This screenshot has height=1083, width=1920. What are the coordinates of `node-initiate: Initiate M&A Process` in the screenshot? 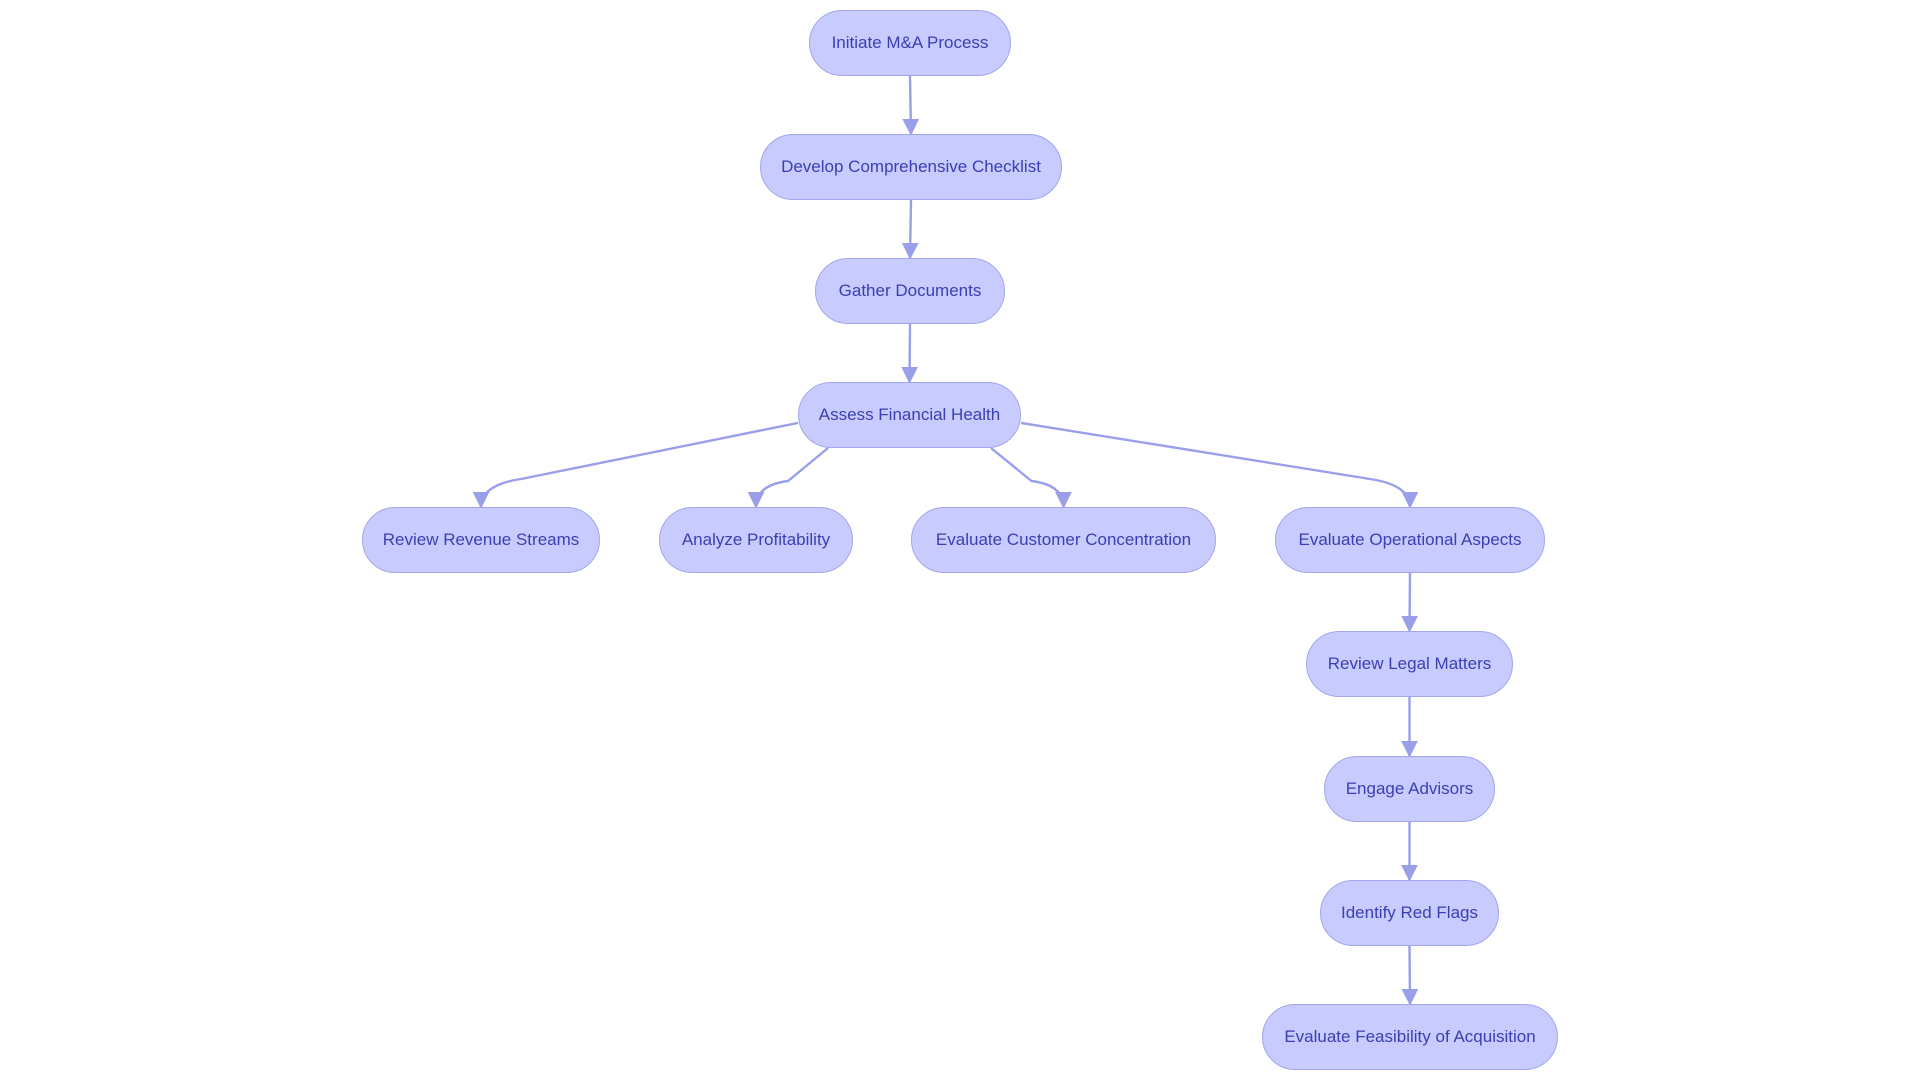 It's located at (910, 43).